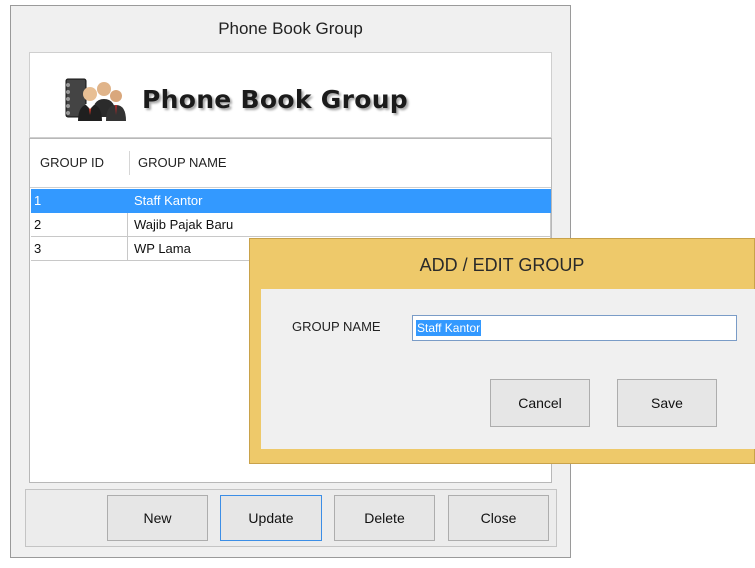 Image resolution: width=755 pixels, height=568 pixels. Describe the element at coordinates (291, 201) in the screenshot. I see `table-row: 1 Staff Kantor` at that location.